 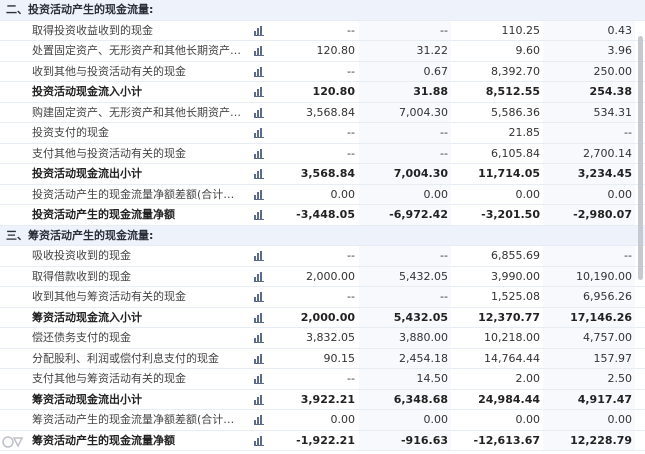 I want to click on value-cell: 21.85, so click(x=524, y=132).